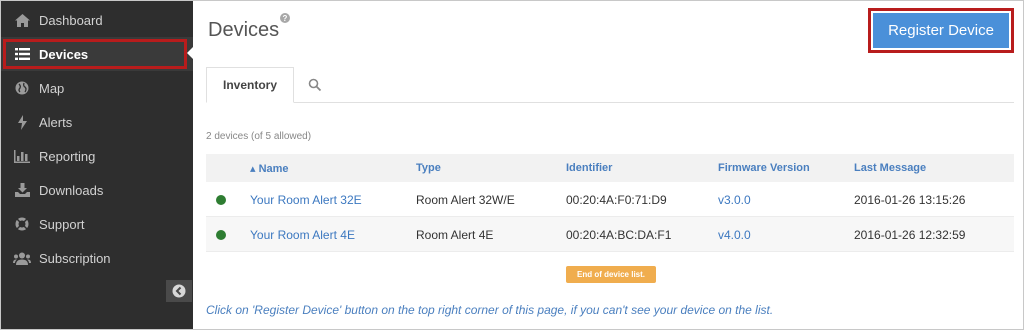 The image size is (1024, 330). What do you see at coordinates (56, 122) in the screenshot?
I see `sidebar-item-label: Alerts` at bounding box center [56, 122].